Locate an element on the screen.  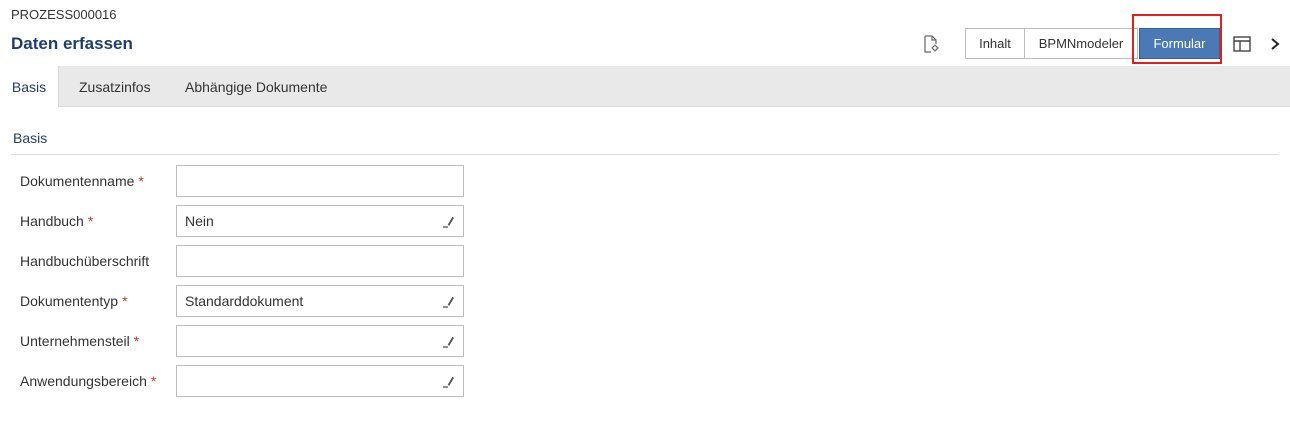
dokumentenname-input is located at coordinates (320, 181).